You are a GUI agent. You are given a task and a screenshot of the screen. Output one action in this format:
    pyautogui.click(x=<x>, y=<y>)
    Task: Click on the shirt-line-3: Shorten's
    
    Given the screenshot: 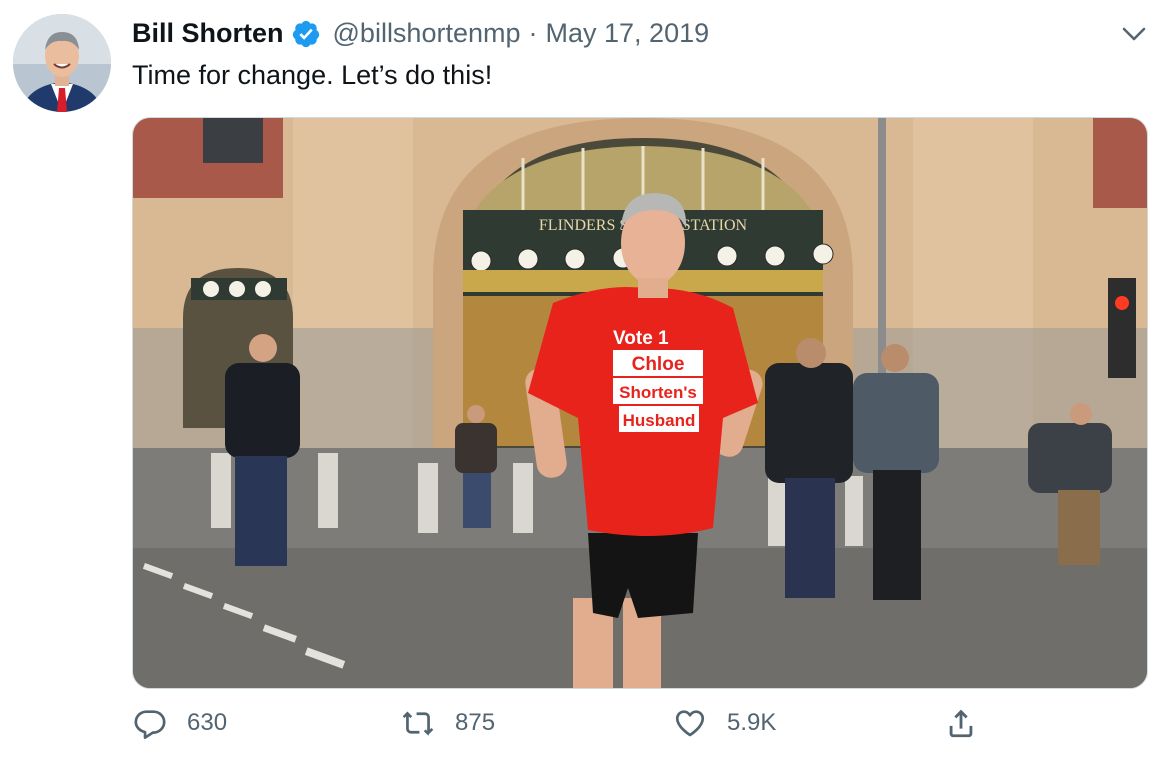 What is the action you would take?
    pyautogui.click(x=658, y=392)
    